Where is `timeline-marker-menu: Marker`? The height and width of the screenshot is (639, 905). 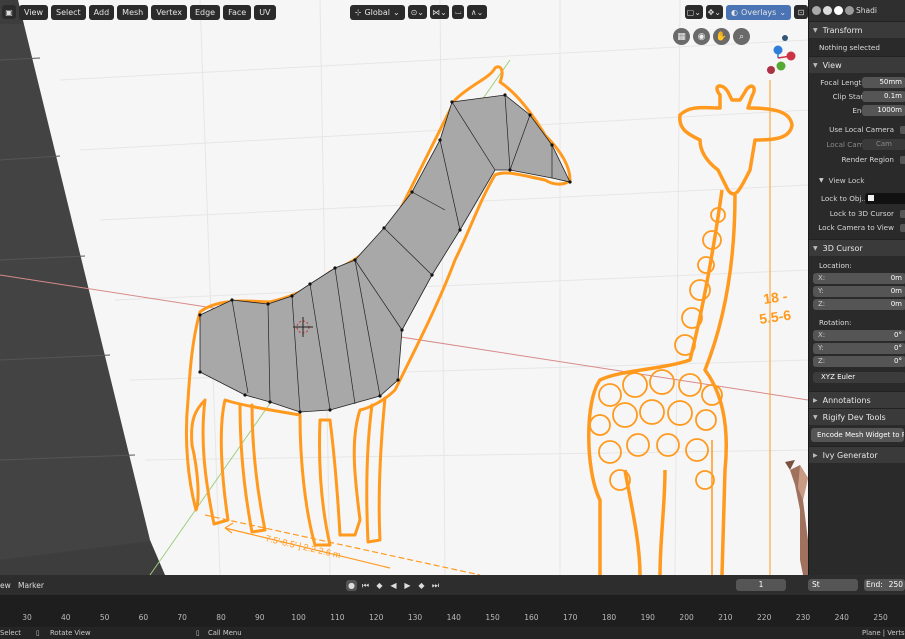 timeline-marker-menu: Marker is located at coordinates (31, 585).